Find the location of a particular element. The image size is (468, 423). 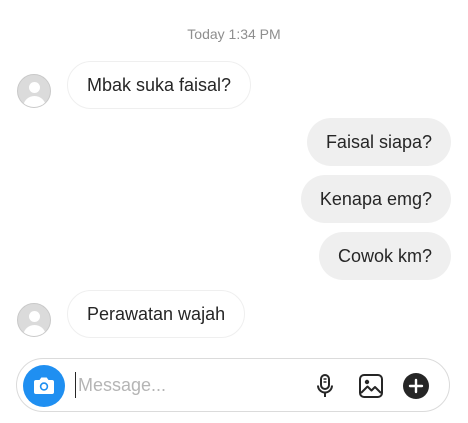

camera-icon is located at coordinates (44, 385).